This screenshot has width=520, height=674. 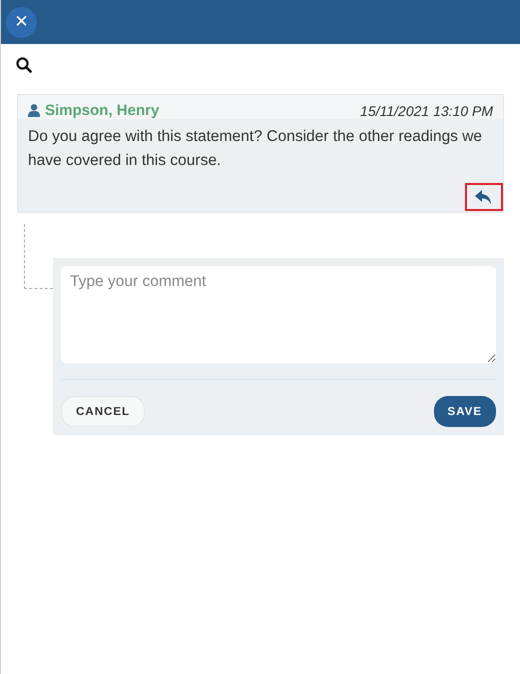 I want to click on close-button: ✕, so click(x=21, y=22).